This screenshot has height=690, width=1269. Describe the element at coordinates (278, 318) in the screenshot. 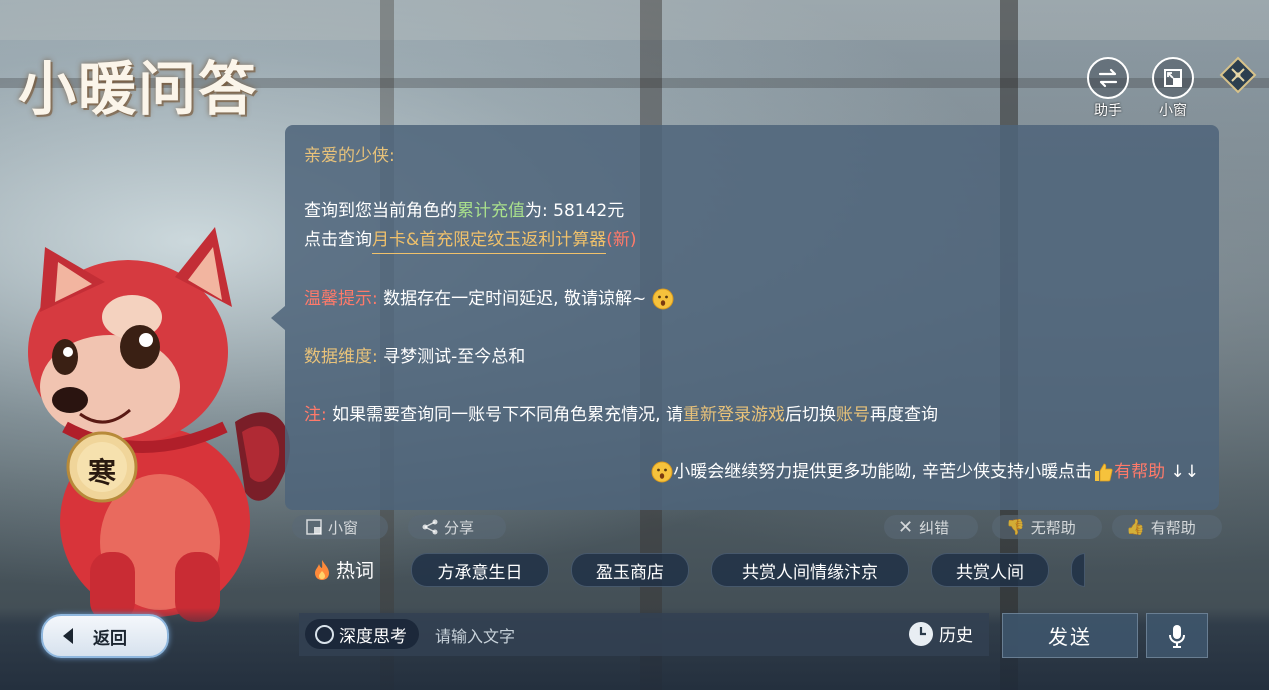

I see `speech-bubble-pointer` at that location.